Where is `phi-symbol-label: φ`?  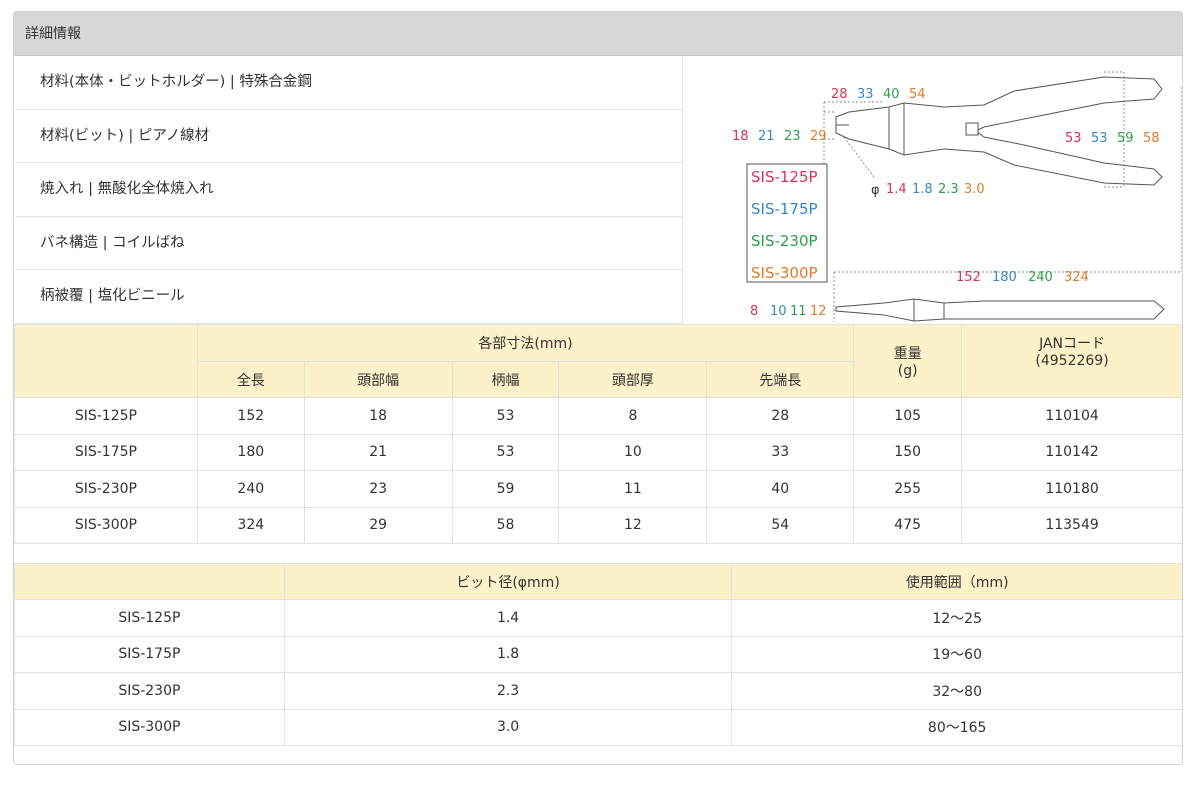
phi-symbol-label: φ is located at coordinates (875, 190).